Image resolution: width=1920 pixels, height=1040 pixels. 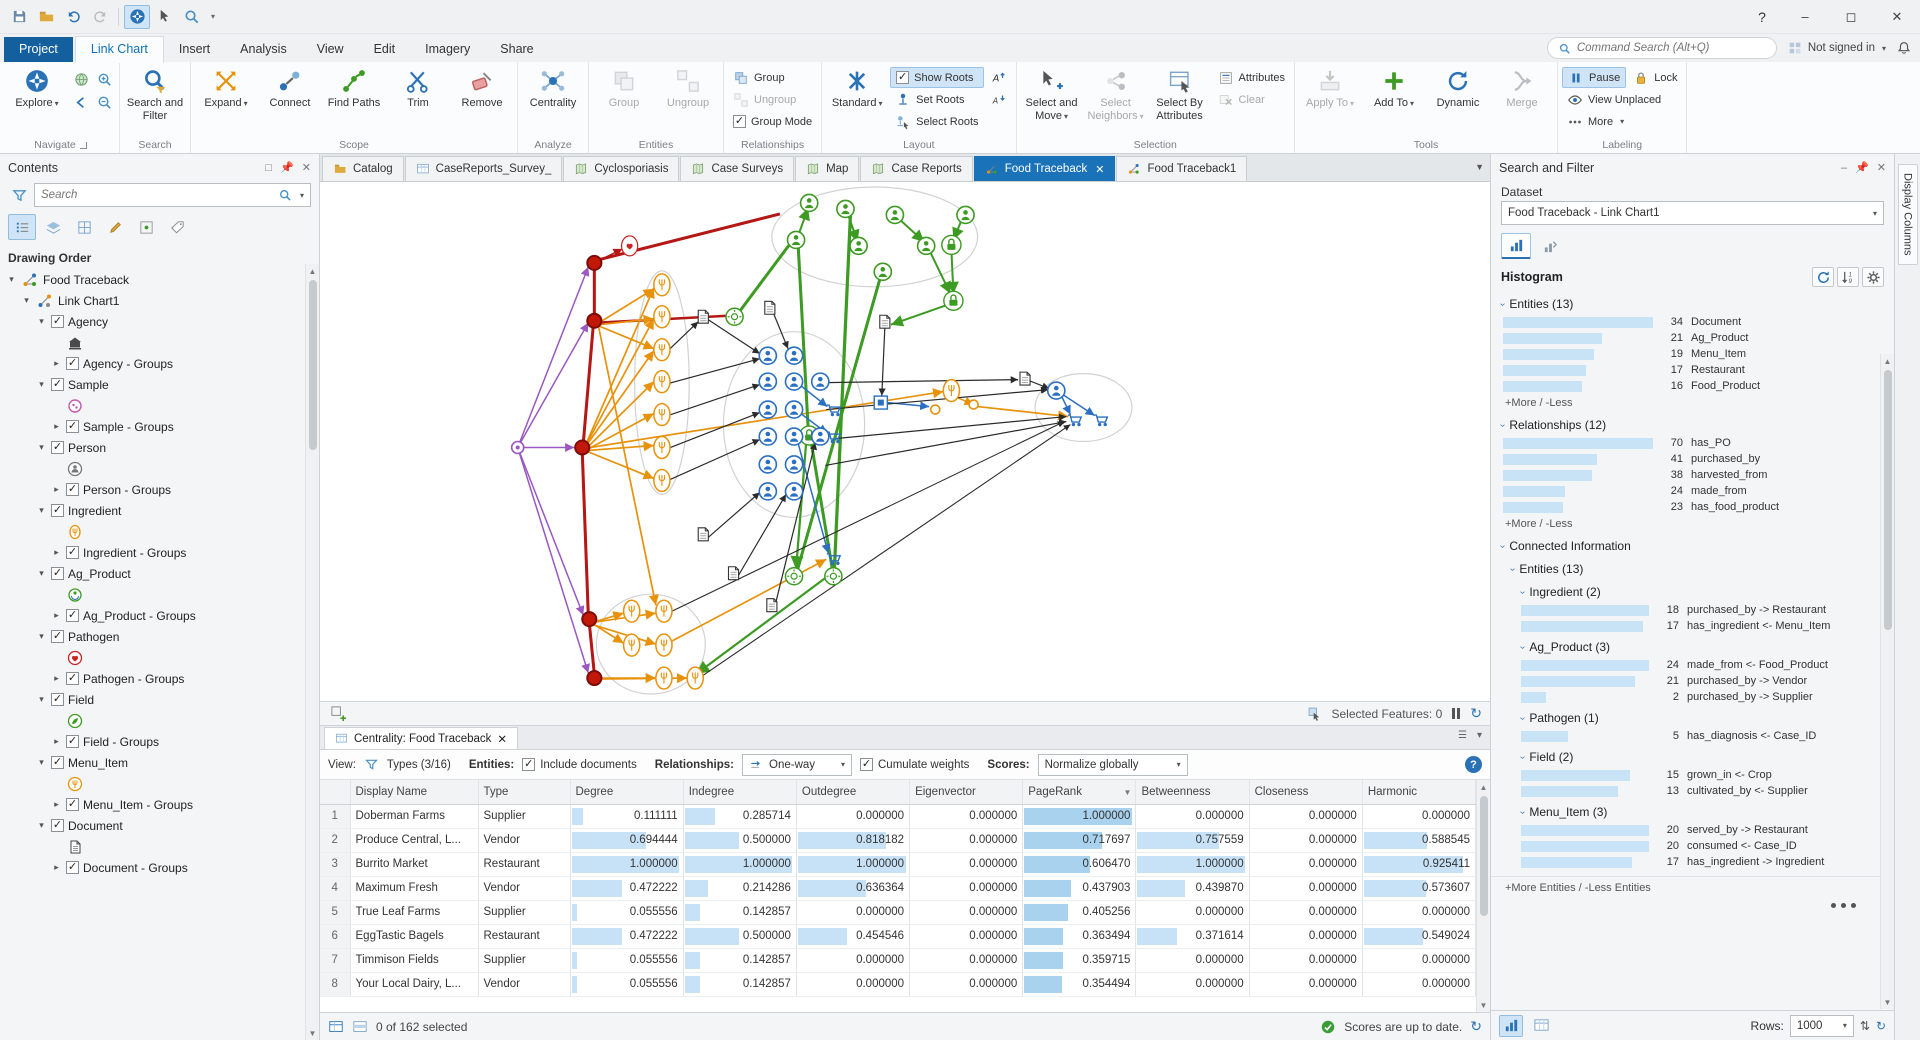 What do you see at coordinates (1079, 792) in the screenshot?
I see `column-header-pagerank: PageRank ▼` at bounding box center [1079, 792].